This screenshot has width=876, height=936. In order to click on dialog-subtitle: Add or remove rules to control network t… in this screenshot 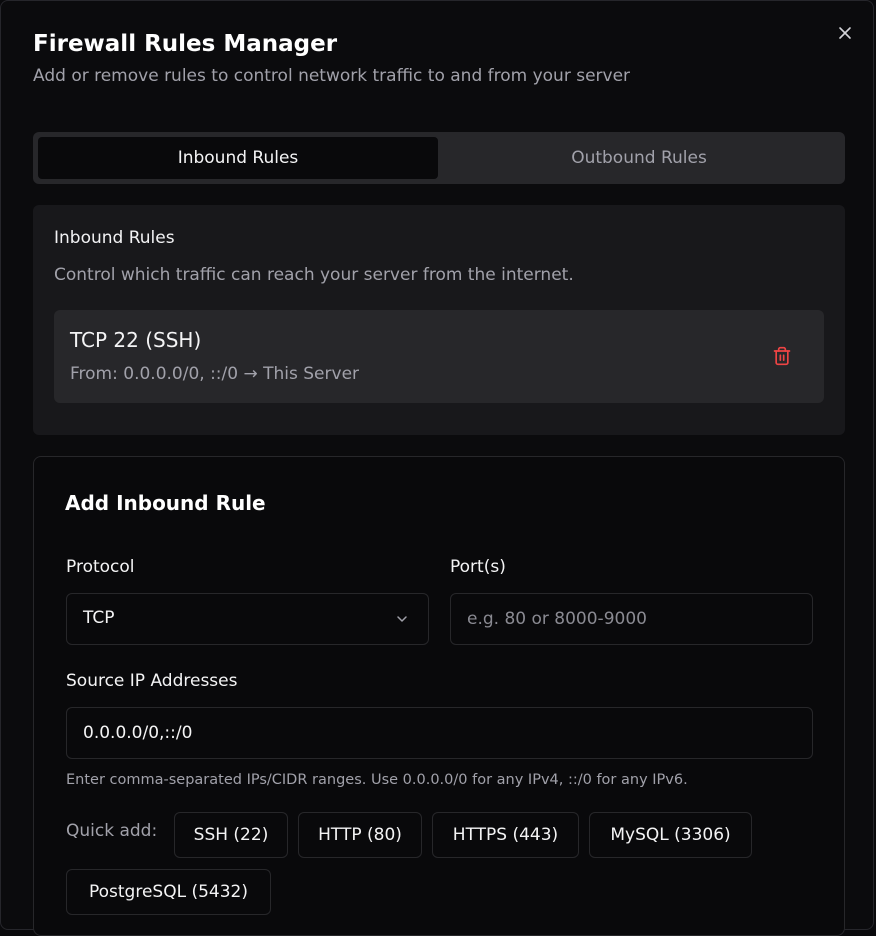, I will do `click(332, 76)`.